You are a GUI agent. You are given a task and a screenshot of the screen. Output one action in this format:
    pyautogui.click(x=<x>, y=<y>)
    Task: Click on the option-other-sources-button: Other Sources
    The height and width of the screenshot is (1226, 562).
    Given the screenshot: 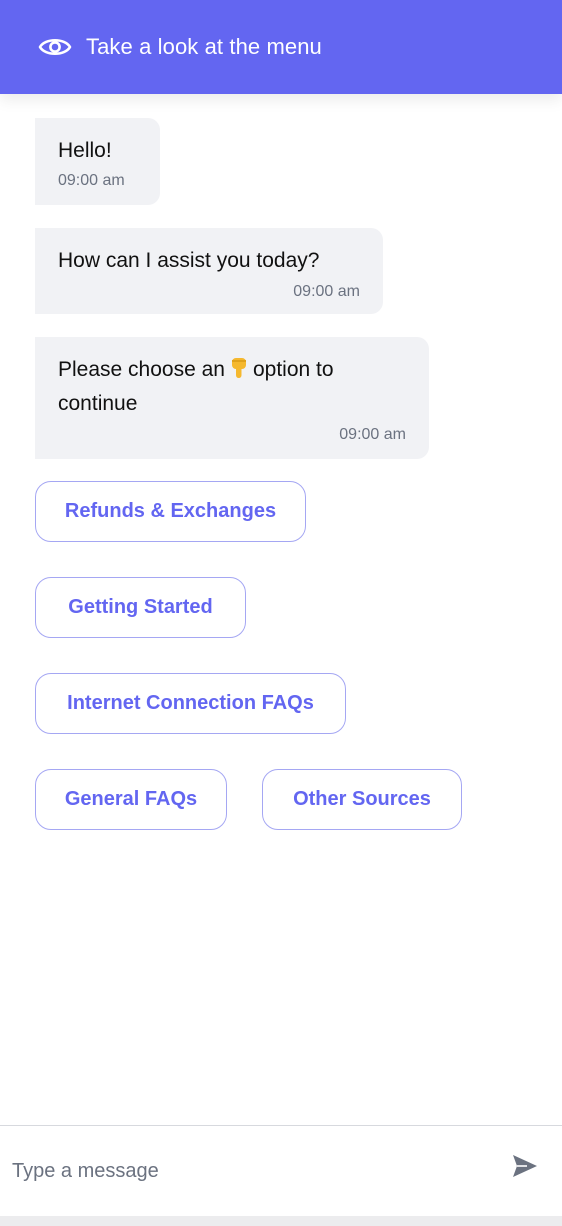 What is the action you would take?
    pyautogui.click(x=362, y=799)
    